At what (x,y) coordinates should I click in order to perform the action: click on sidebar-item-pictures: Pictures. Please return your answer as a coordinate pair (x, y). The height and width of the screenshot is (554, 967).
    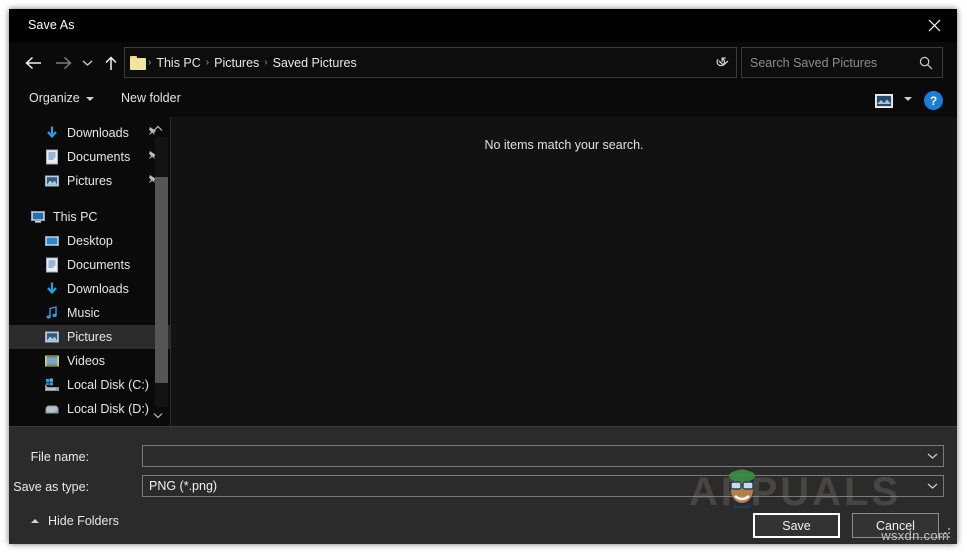
    Looking at the image, I should click on (89, 337).